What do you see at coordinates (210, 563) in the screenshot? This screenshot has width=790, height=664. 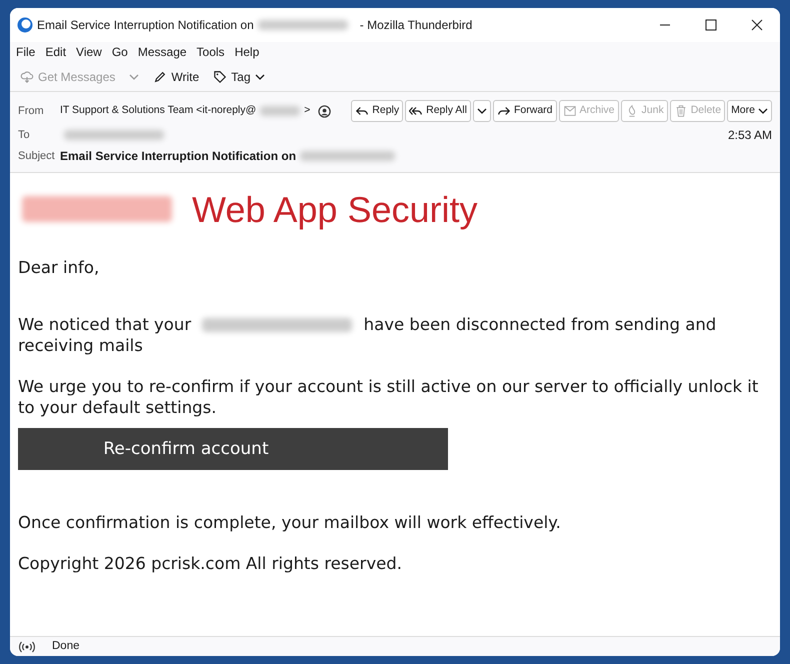 I see `copyright-text: Copyright 2026 pcrisk.com All rights reserved.` at bounding box center [210, 563].